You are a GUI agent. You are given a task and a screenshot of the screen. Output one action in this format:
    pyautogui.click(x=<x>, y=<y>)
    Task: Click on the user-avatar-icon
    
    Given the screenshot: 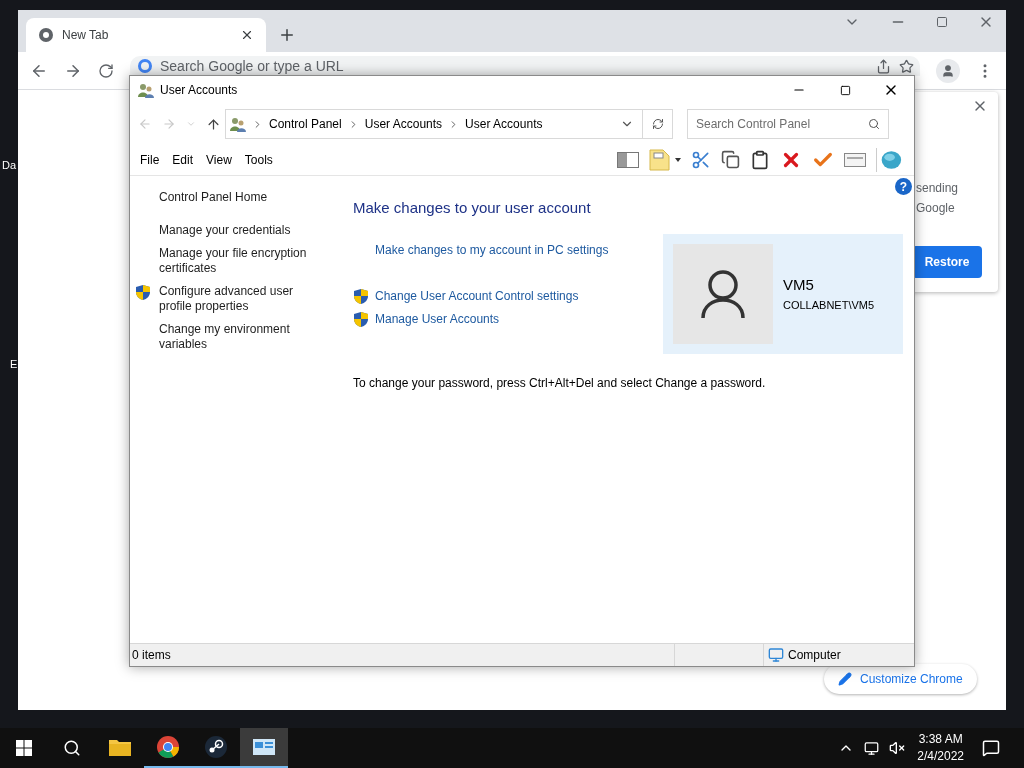 What is the action you would take?
    pyautogui.click(x=723, y=293)
    